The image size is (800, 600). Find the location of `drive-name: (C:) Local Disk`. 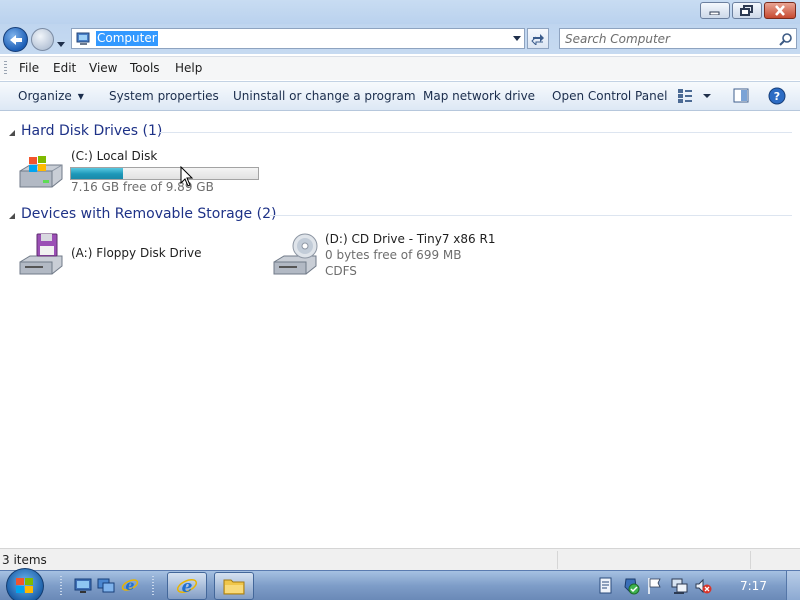

drive-name: (C:) Local Disk is located at coordinates (114, 156).